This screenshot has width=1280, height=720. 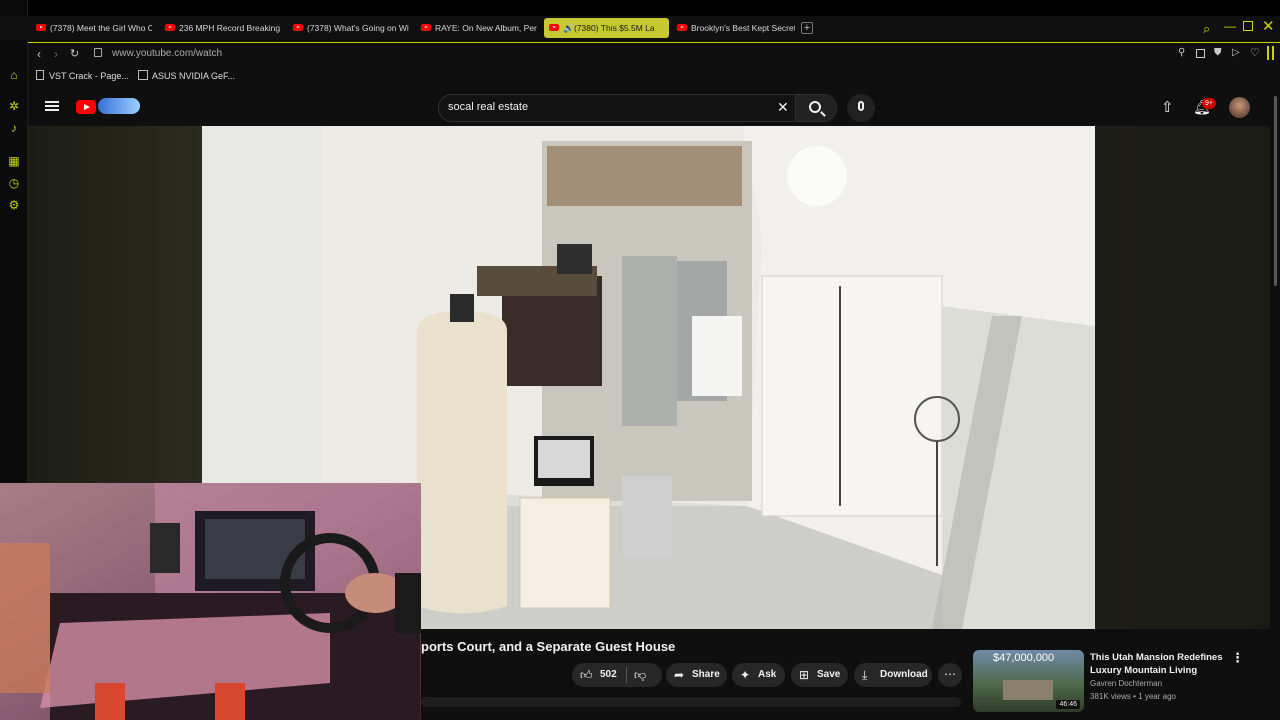 I want to click on save-button: ⊞ Save, so click(x=819, y=675).